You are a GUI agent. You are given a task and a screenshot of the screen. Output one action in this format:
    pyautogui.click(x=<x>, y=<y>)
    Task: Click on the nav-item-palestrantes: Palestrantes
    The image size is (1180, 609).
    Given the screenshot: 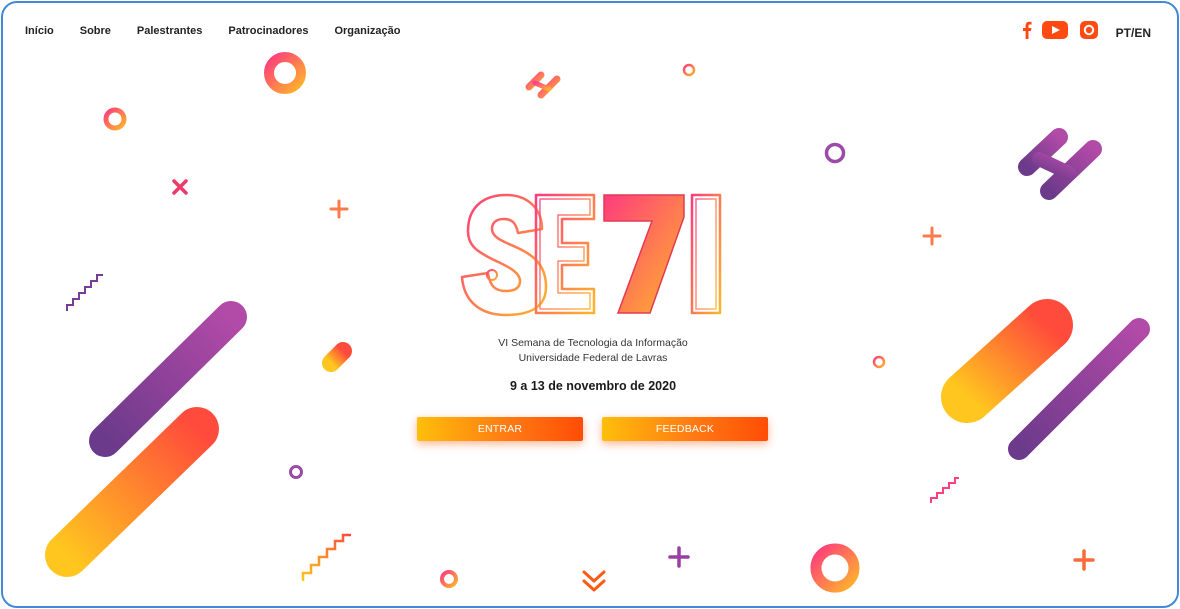 What is the action you would take?
    pyautogui.click(x=169, y=31)
    